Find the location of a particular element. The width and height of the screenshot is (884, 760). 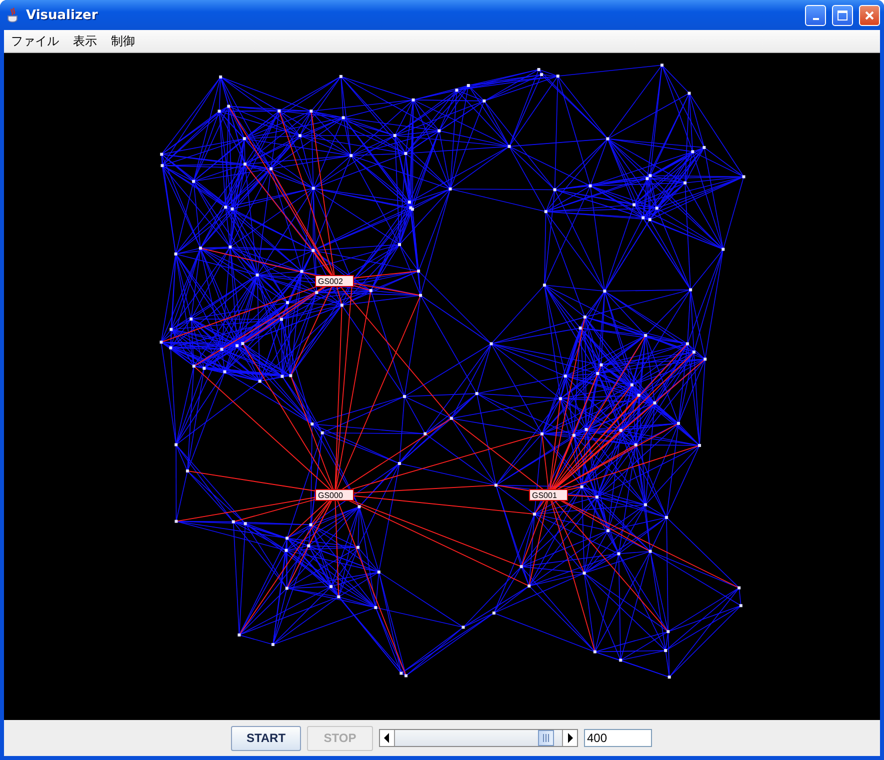

start-button: START is located at coordinates (266, 738).